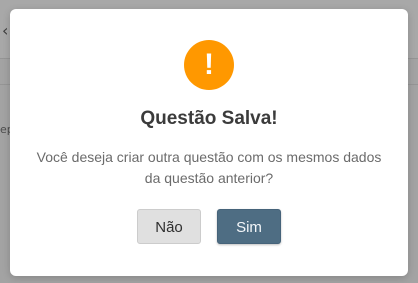 The image size is (418, 283). Describe the element at coordinates (169, 226) in the screenshot. I see `no-button: Não` at that location.